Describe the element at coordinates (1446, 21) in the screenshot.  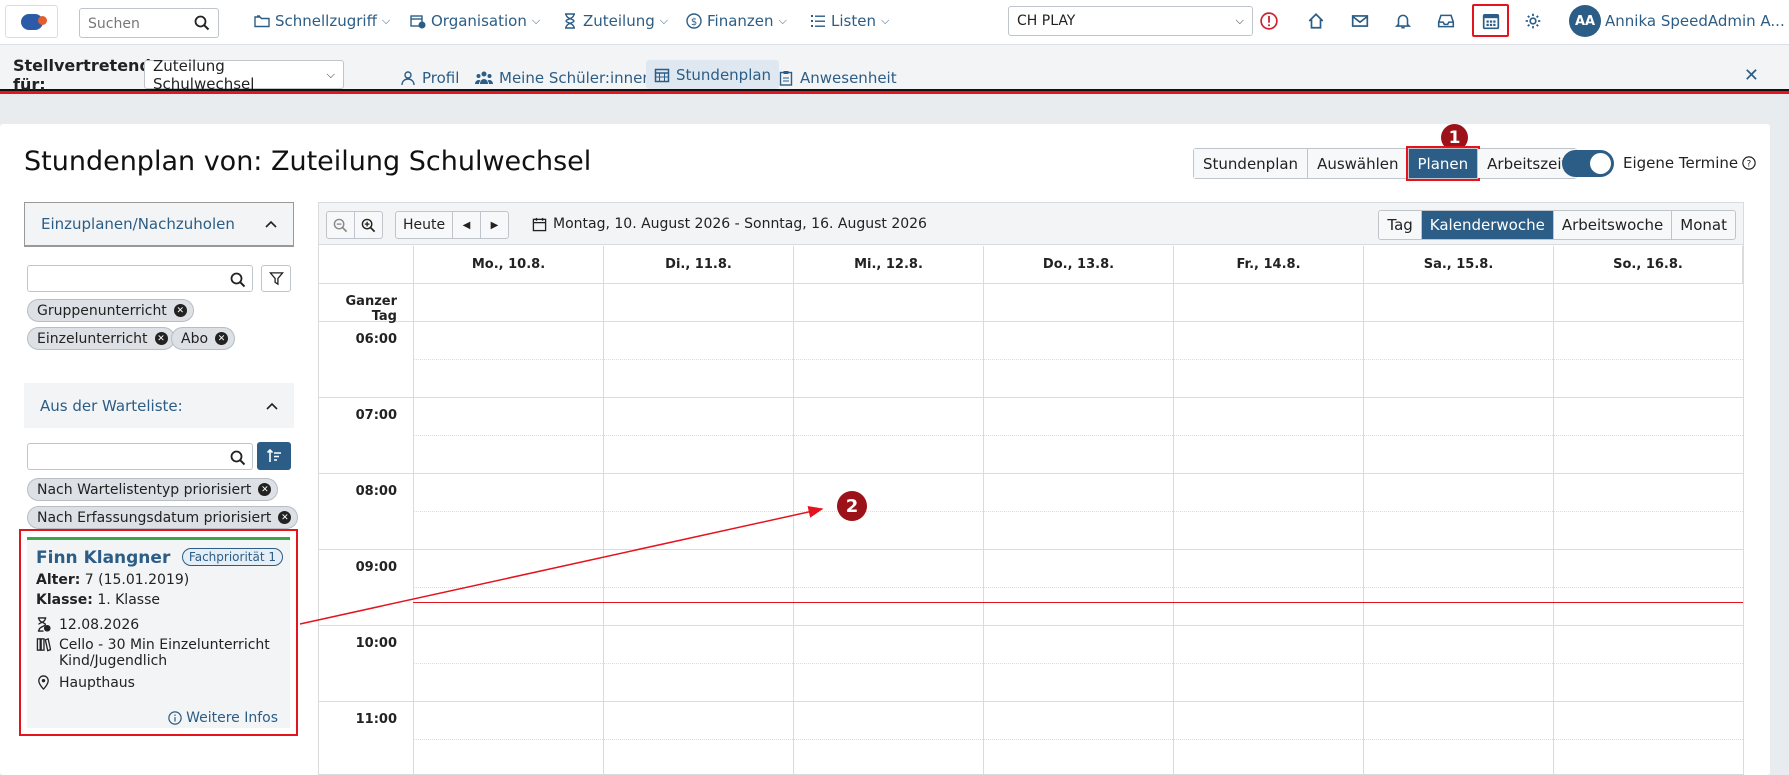
I see `inbox-icon` at that location.